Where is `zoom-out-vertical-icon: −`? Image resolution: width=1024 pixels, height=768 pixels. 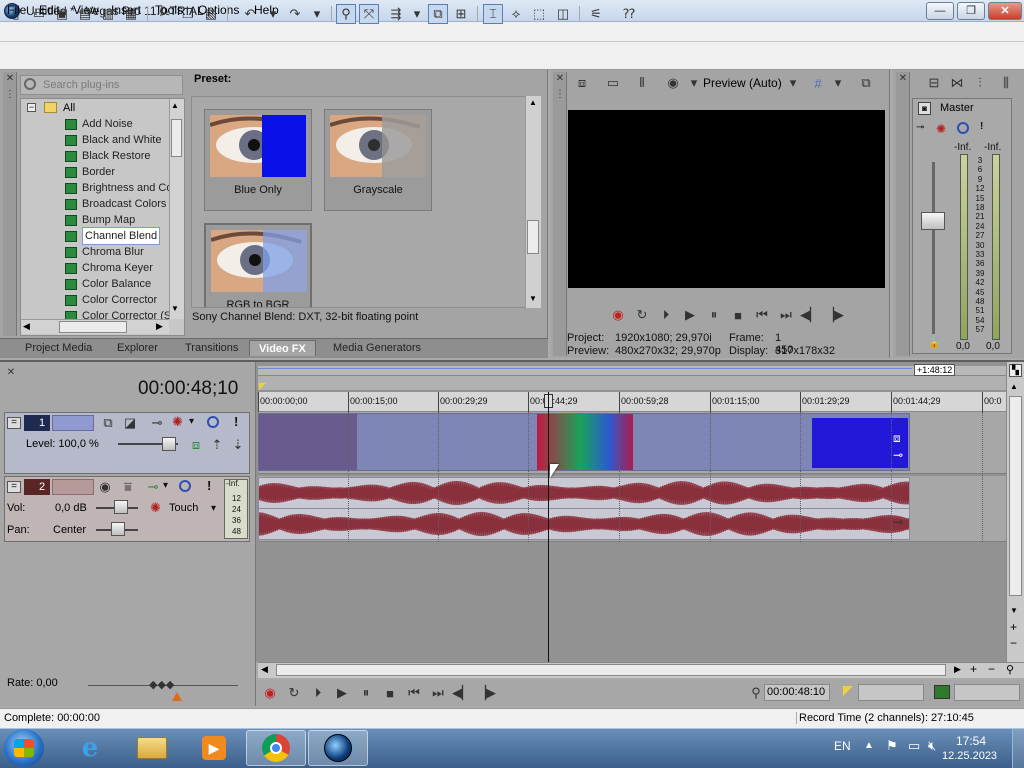
zoom-out-vertical-icon: − is located at coordinates (1013, 643).